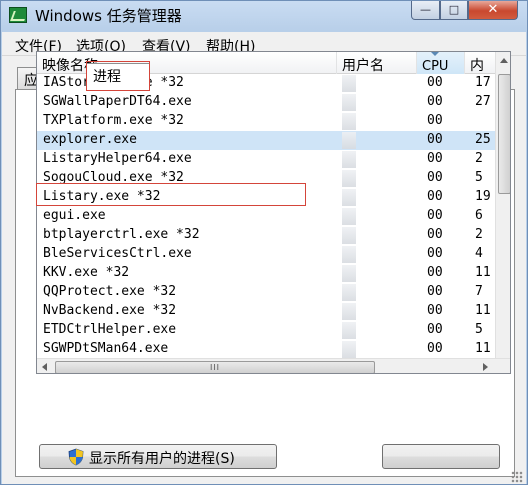  Describe the element at coordinates (266, 140) in the screenshot. I see `process-row: explorer.exe 00 25` at that location.